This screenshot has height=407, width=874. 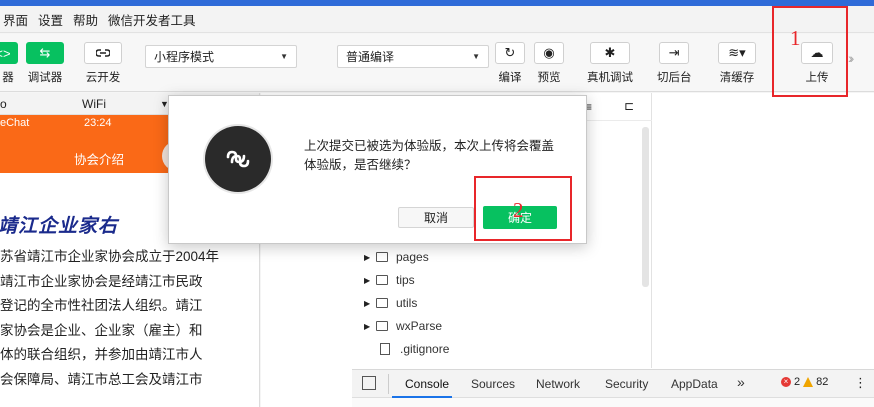 I want to click on menu-bar: 界面 设置 帮助 微信开发者工具, so click(x=437, y=19).